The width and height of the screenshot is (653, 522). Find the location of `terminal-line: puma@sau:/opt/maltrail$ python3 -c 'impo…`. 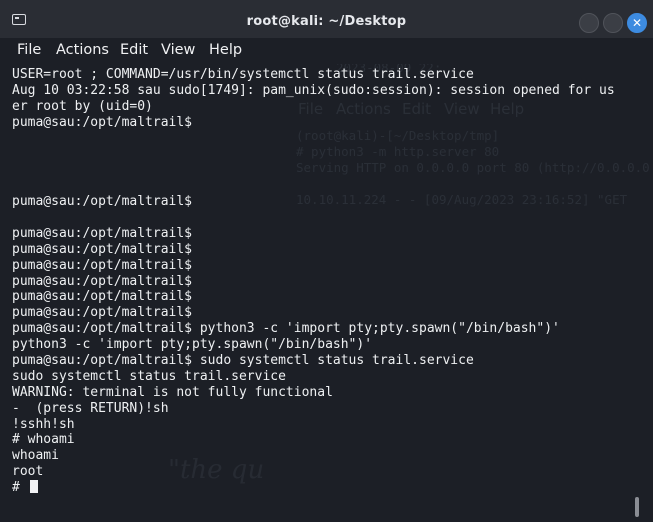

terminal-line: puma@sau:/opt/maltrail$ python3 -c 'impo… is located at coordinates (286, 329).